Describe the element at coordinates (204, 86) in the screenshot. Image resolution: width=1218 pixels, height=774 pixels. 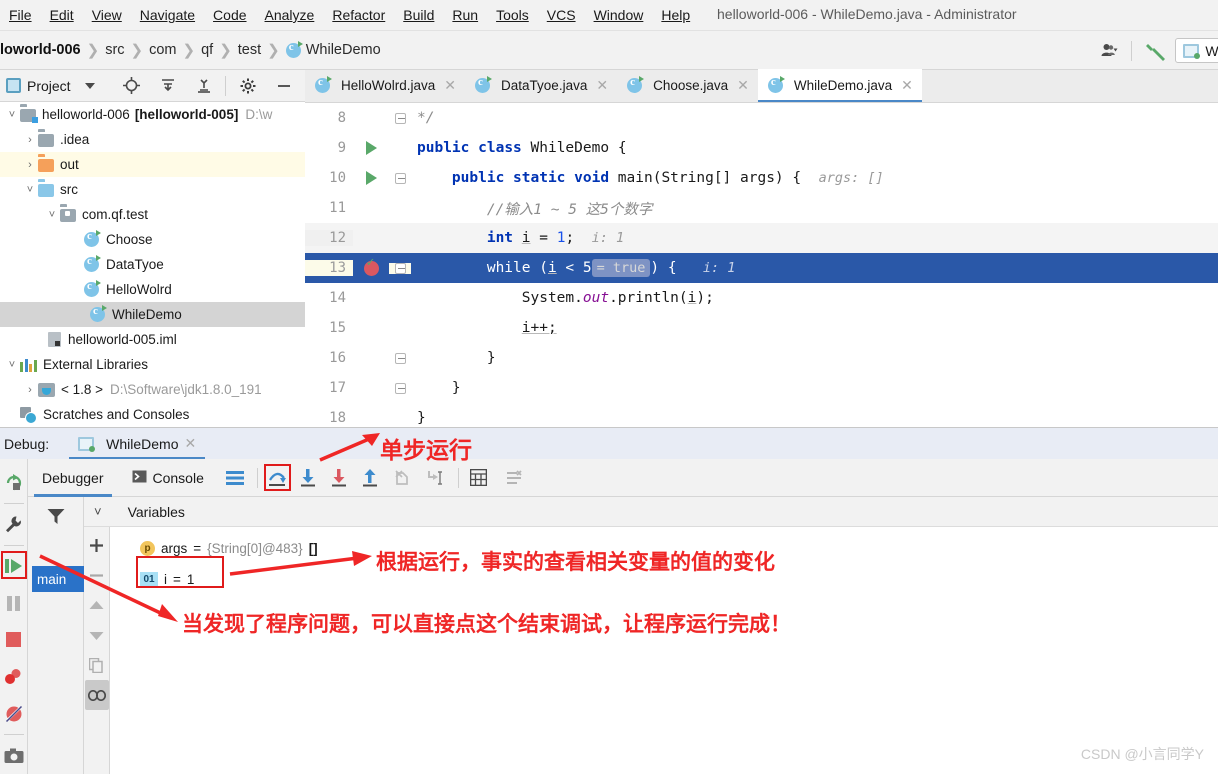
I see `collapse-all-icon` at that location.